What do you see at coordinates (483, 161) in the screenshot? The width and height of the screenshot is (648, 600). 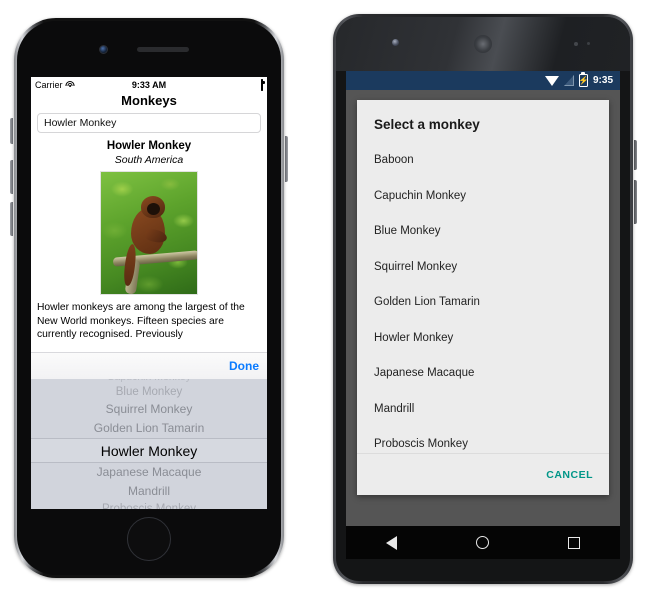 I see `list-item: Baboon` at bounding box center [483, 161].